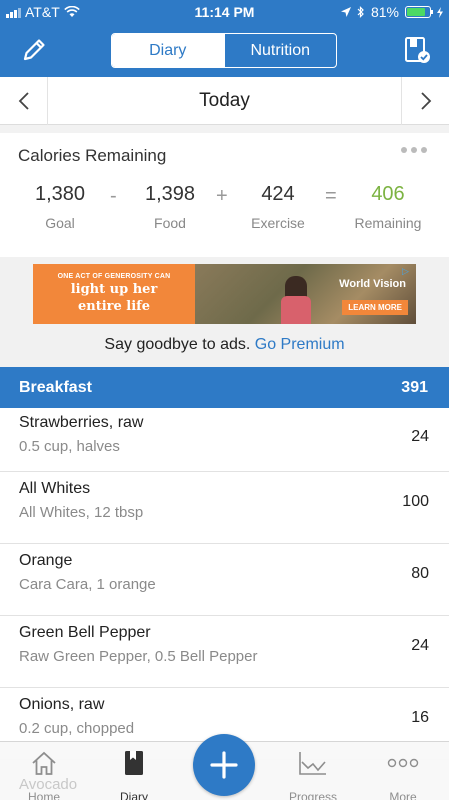 The width and height of the screenshot is (449, 800). What do you see at coordinates (278, 207) in the screenshot?
I see `exercise-stat: 424 Exercise` at bounding box center [278, 207].